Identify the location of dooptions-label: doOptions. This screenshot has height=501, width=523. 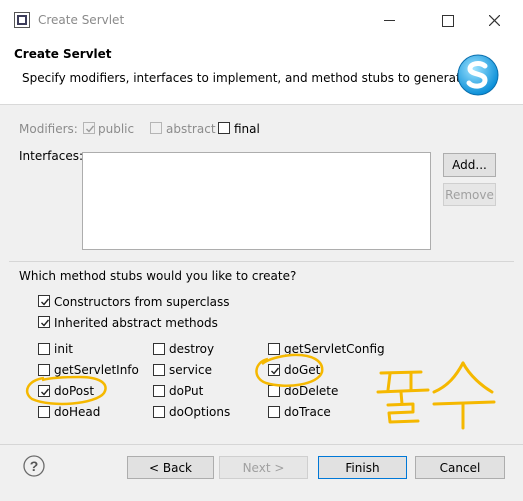
(200, 412).